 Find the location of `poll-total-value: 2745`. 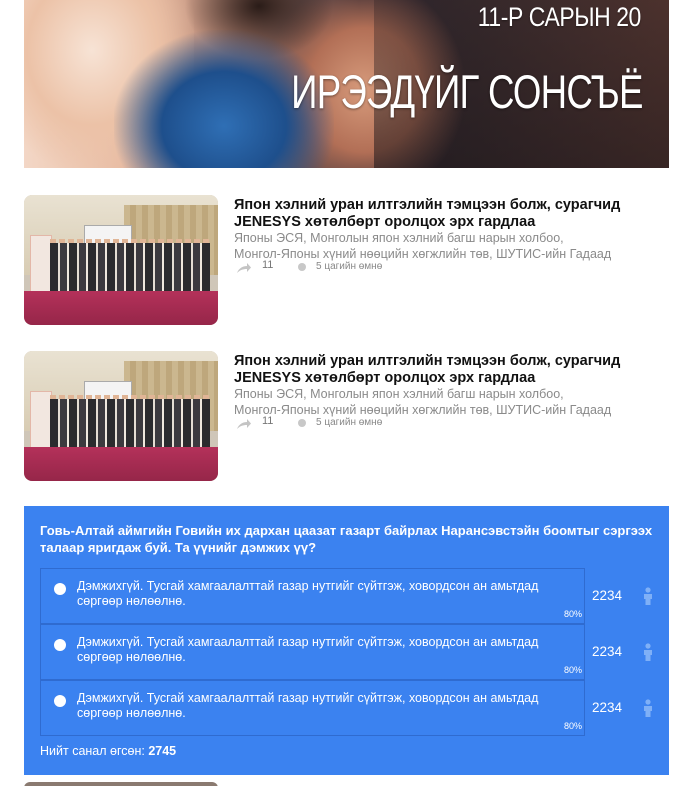

poll-total-value: 2745 is located at coordinates (162, 751).